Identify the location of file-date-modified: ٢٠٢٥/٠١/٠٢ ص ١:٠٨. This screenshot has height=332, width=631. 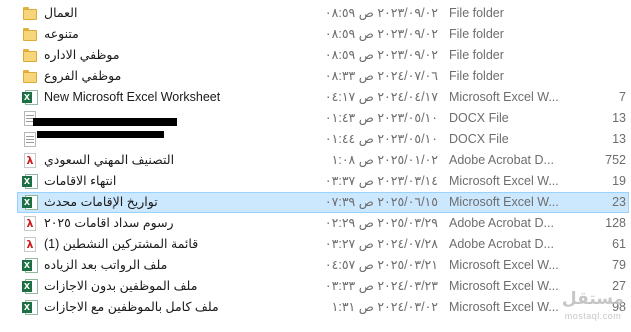
(384, 160).